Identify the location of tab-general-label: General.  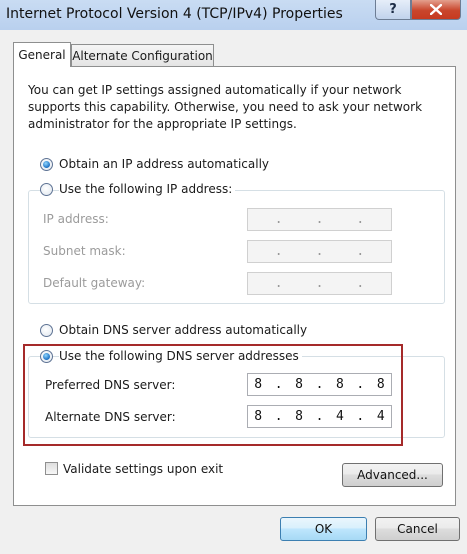
(42, 55).